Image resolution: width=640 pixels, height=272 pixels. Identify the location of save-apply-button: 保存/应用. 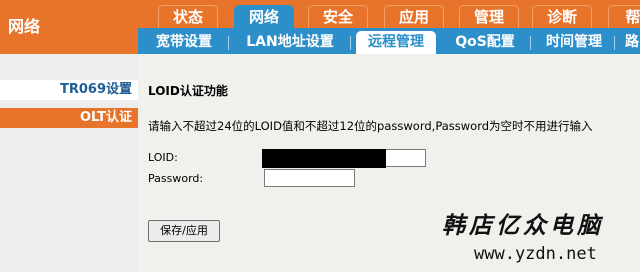
(184, 231).